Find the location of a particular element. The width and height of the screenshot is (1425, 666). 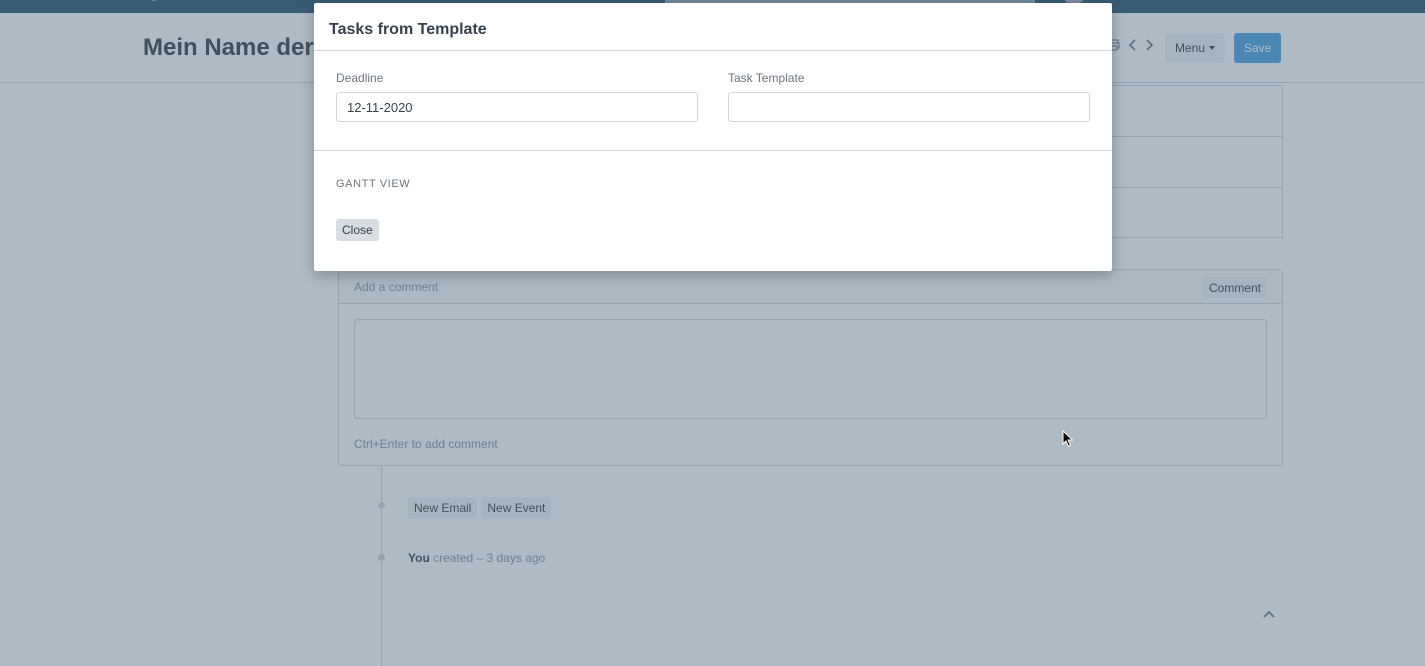

gantt-view-section-label: GANTT VIEW is located at coordinates (373, 184).